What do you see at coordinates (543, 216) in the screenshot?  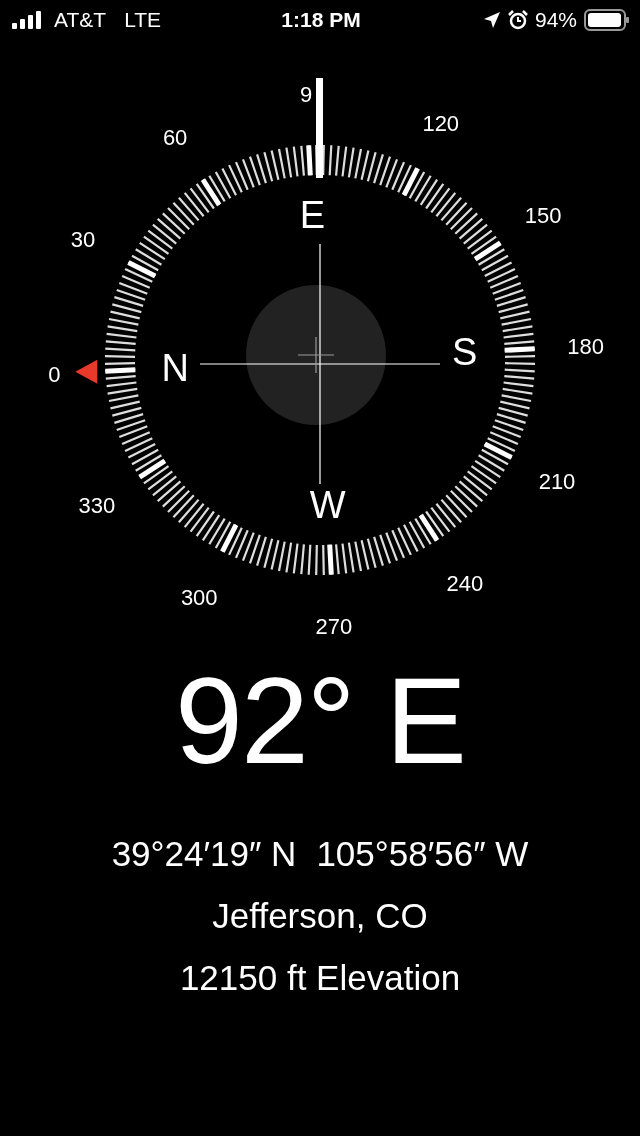 I see `degree-label: 150` at bounding box center [543, 216].